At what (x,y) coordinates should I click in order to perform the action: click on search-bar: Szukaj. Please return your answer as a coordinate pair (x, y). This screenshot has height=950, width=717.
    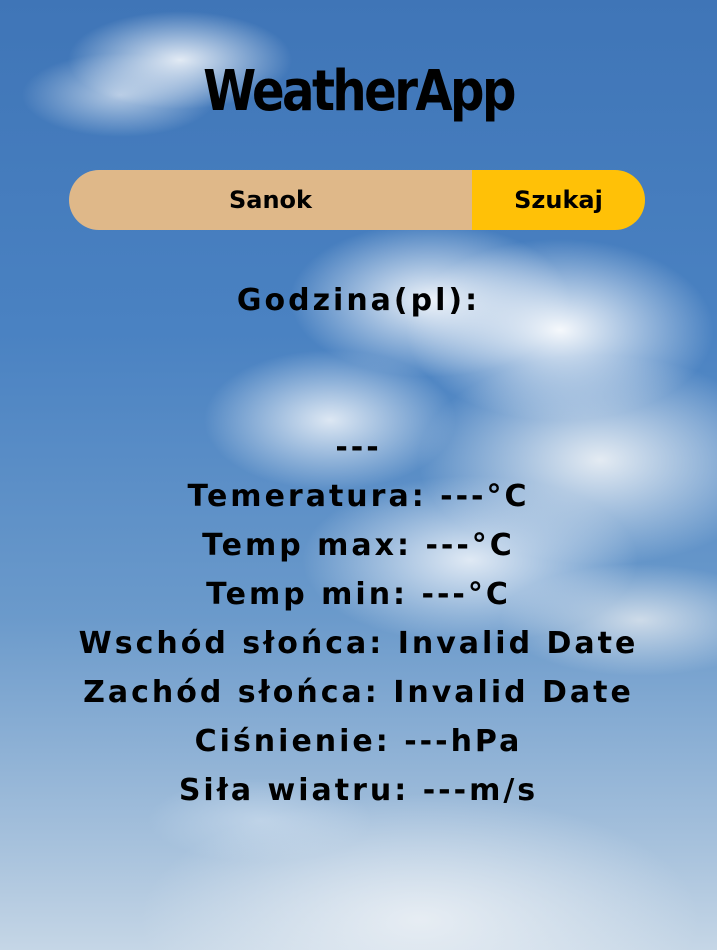
    Looking at the image, I should click on (357, 200).